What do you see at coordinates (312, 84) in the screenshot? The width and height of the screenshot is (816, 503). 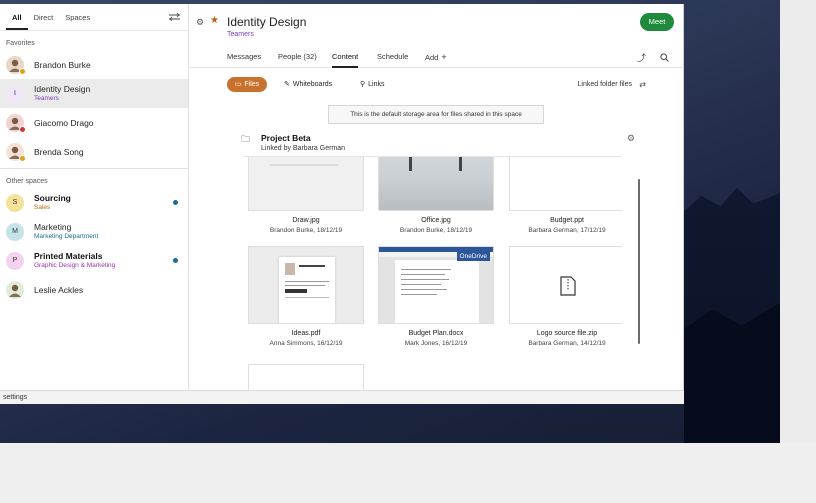 I see `whiteboards-filter-label: Whiteboards` at bounding box center [312, 84].